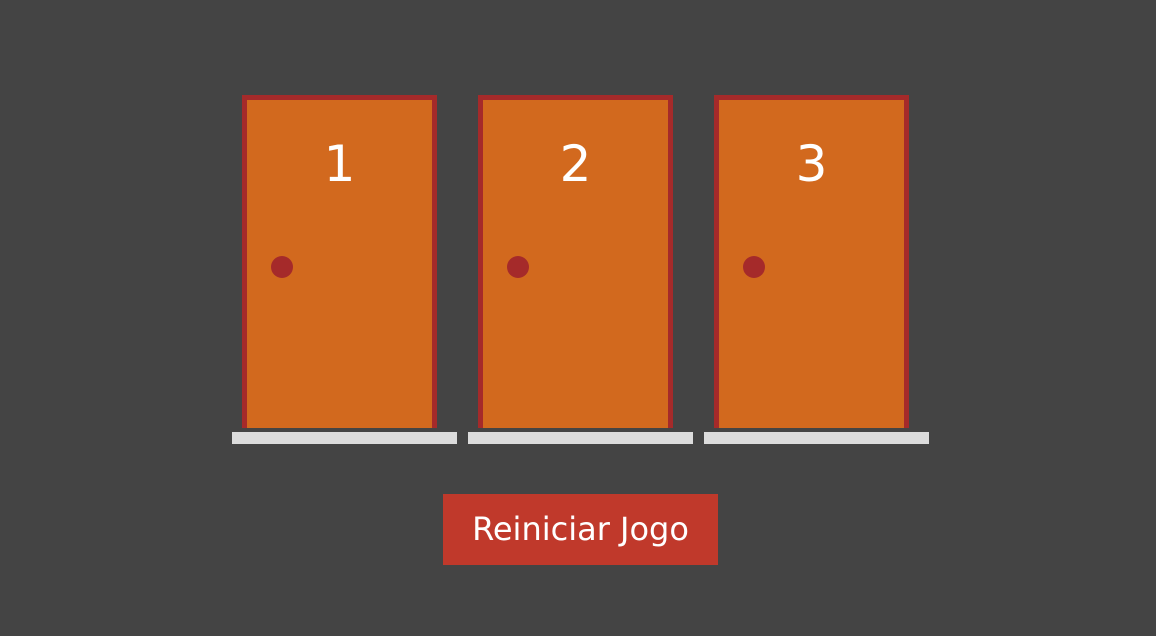 This screenshot has height=636, width=1156. Describe the element at coordinates (575, 164) in the screenshot. I see `door-number: 2` at that location.